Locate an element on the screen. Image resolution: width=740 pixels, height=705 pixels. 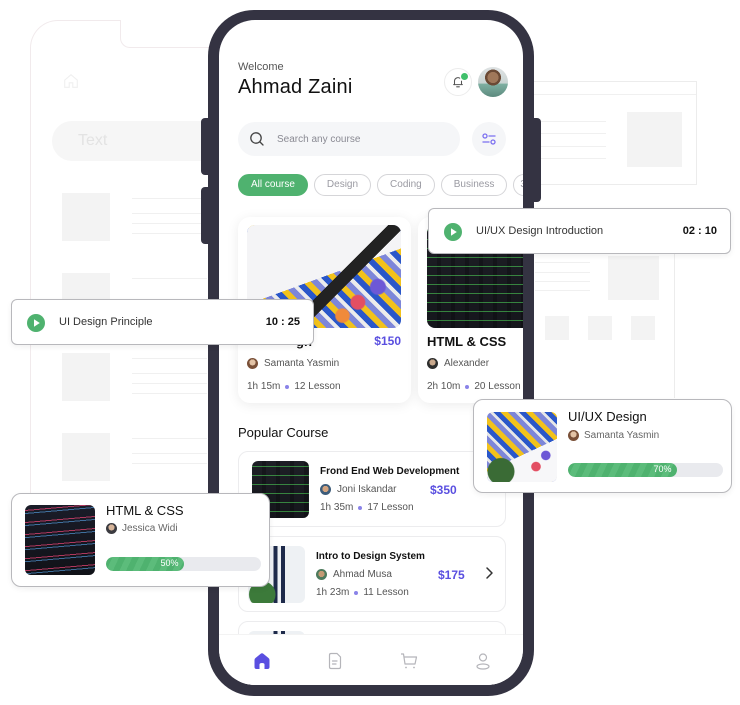
filter-icon is located at coordinates (489, 139).